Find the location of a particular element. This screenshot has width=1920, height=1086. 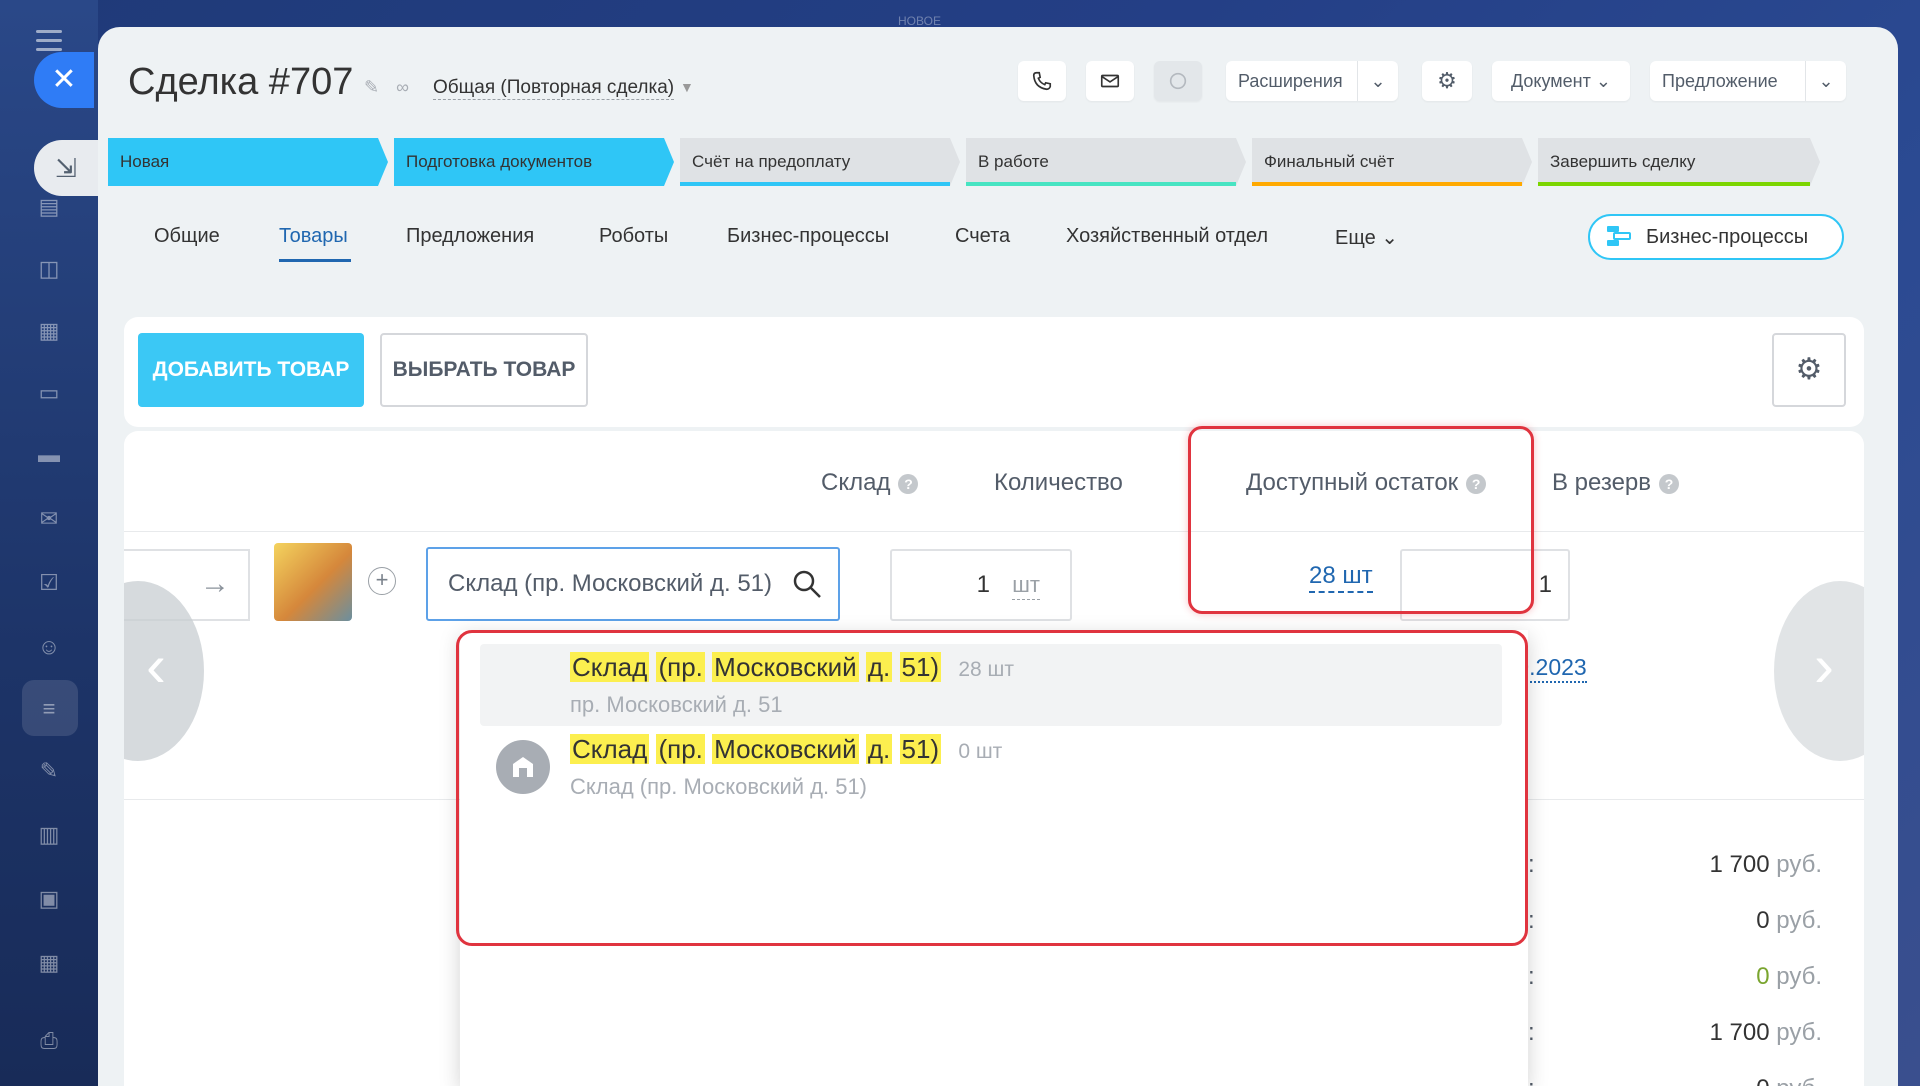

column-warehouse: Склад? is located at coordinates (870, 483).